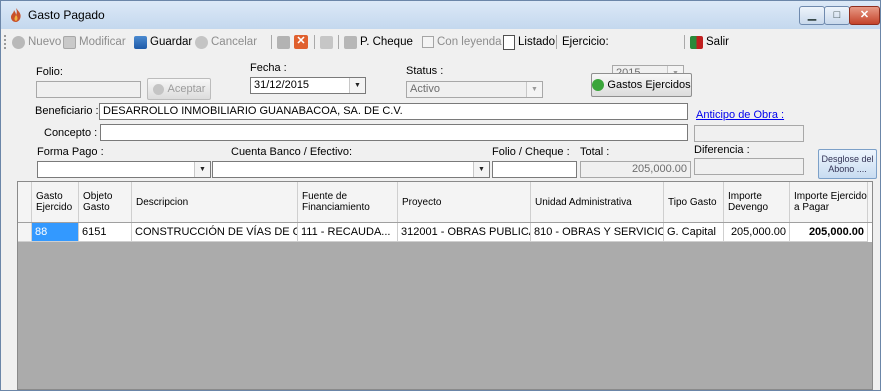 Image resolution: width=881 pixels, height=391 pixels. What do you see at coordinates (534, 169) in the screenshot?
I see `folio-cheque-field` at bounding box center [534, 169].